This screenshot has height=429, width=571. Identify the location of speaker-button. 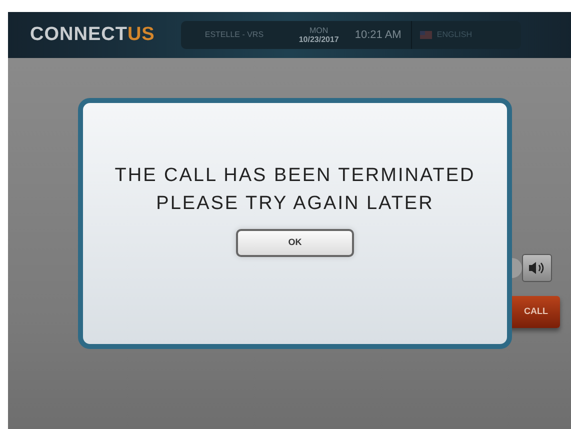
(537, 268).